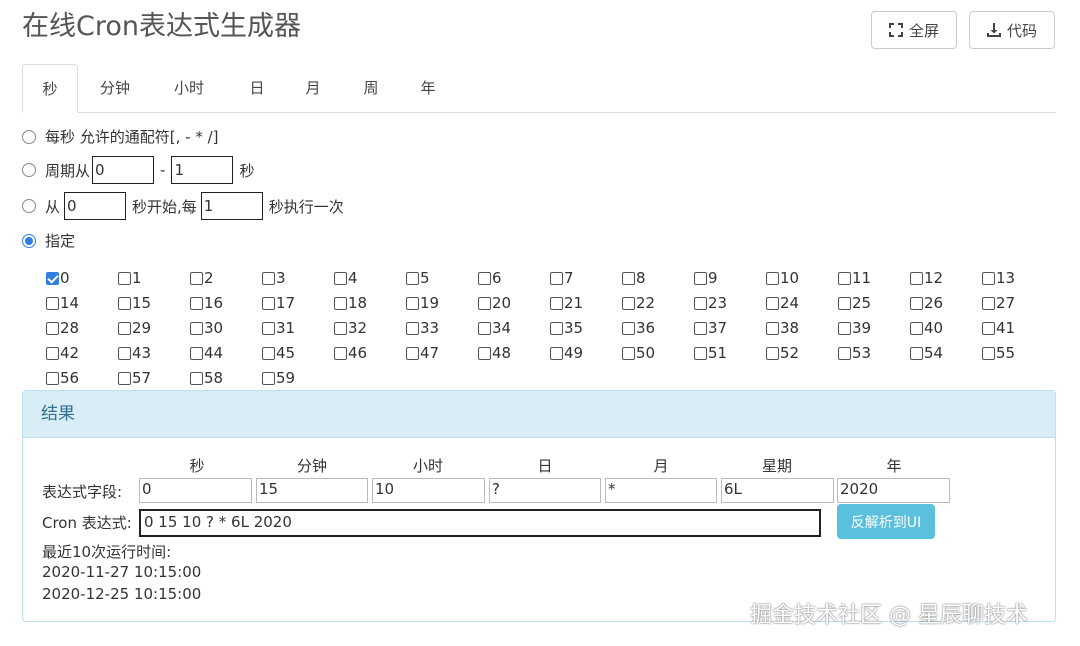  What do you see at coordinates (638, 328) in the screenshot?
I see `second-checkbox-item: 36` at bounding box center [638, 328].